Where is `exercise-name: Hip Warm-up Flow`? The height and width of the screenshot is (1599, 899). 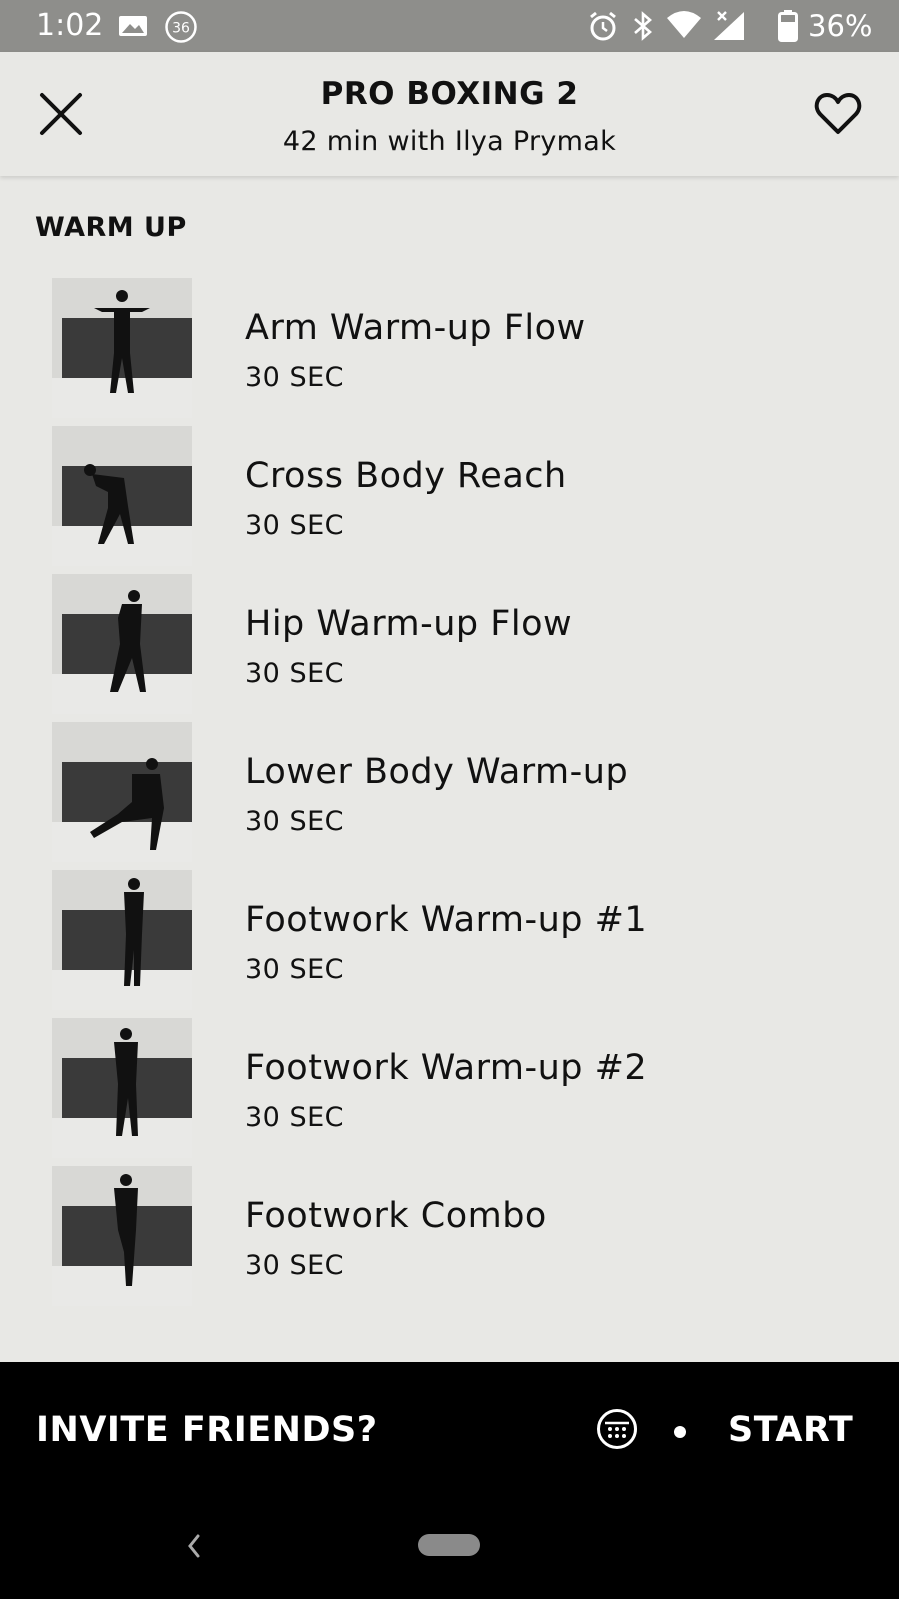
exercise-name: Hip Warm-up Flow is located at coordinates (409, 624).